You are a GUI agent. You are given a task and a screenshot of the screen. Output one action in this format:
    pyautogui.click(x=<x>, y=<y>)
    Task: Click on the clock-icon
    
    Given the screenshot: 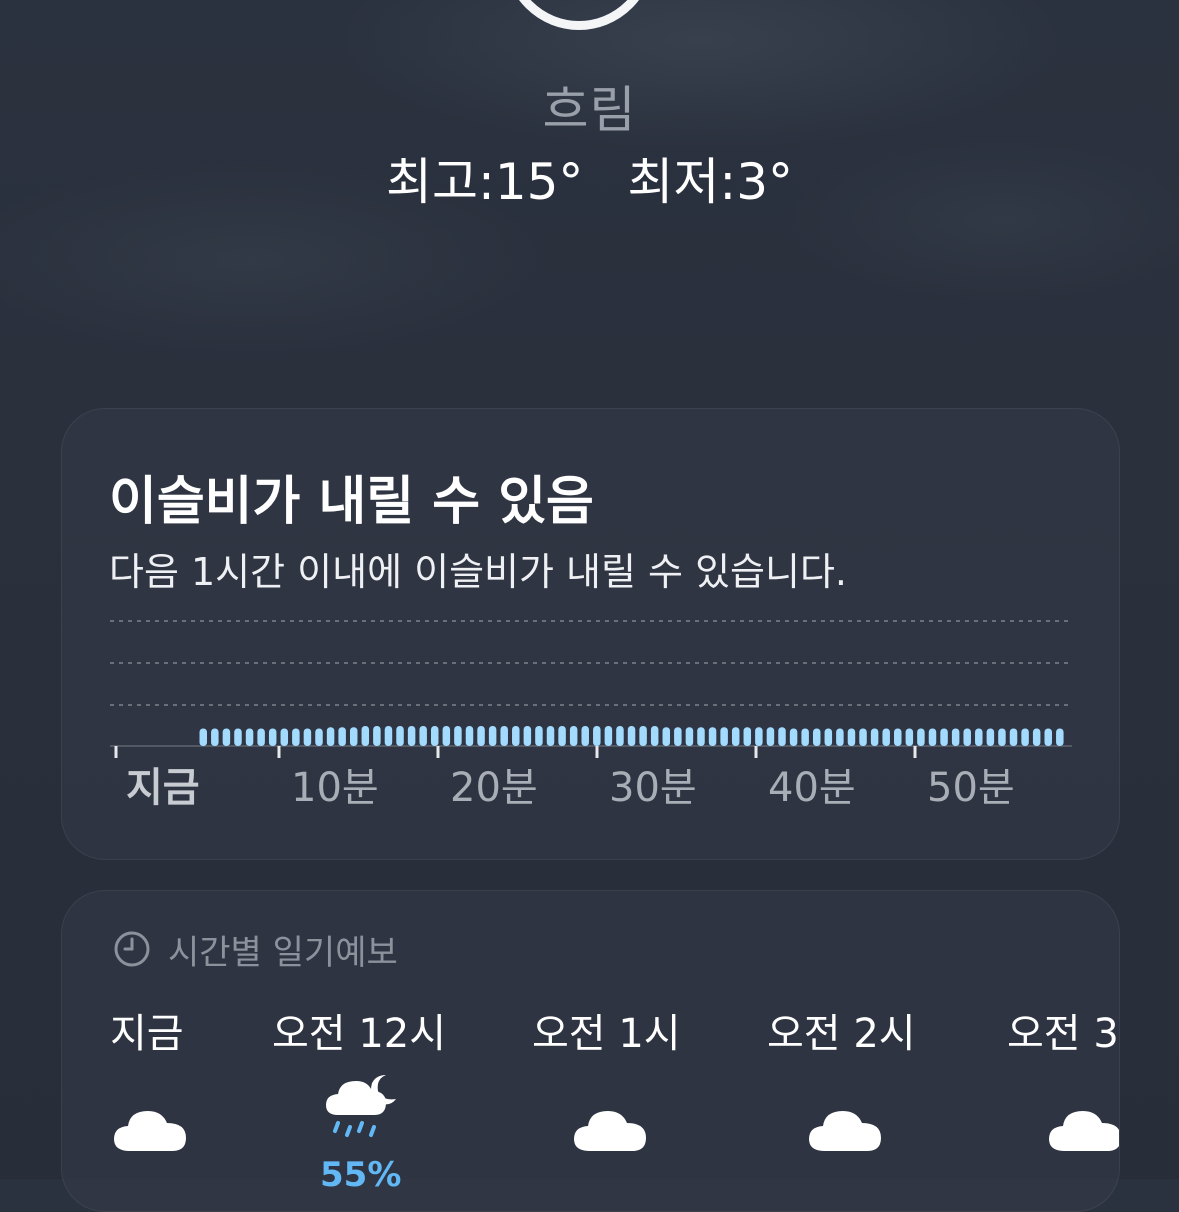 What is the action you would take?
    pyautogui.click(x=132, y=949)
    